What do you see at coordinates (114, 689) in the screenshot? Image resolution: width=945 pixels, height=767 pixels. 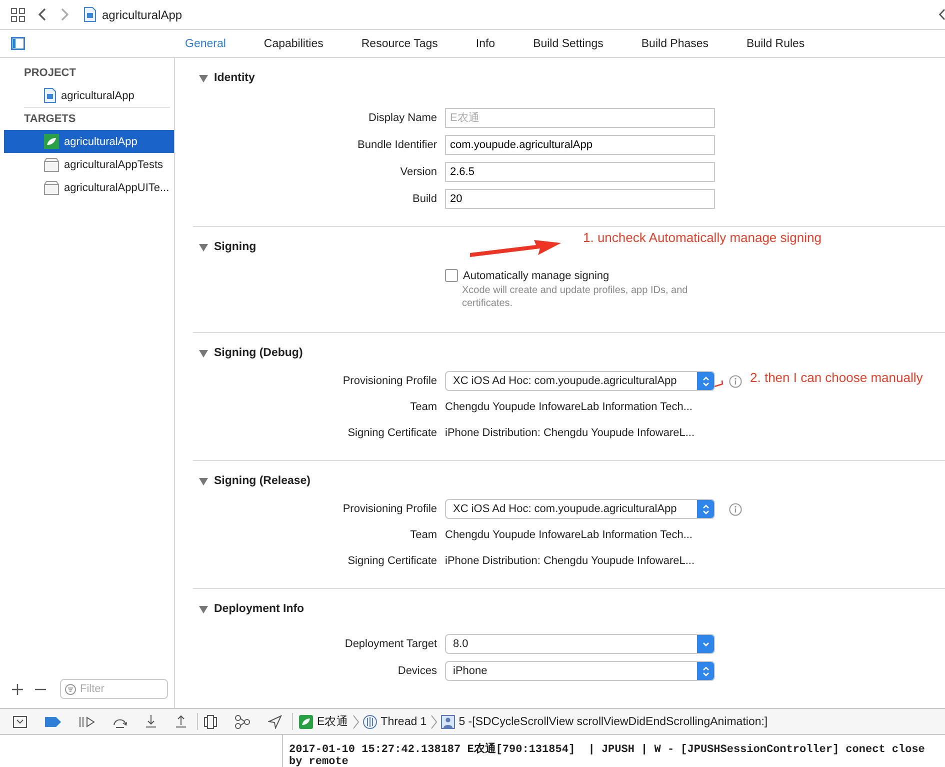 I see `filter-field: Filter` at bounding box center [114, 689].